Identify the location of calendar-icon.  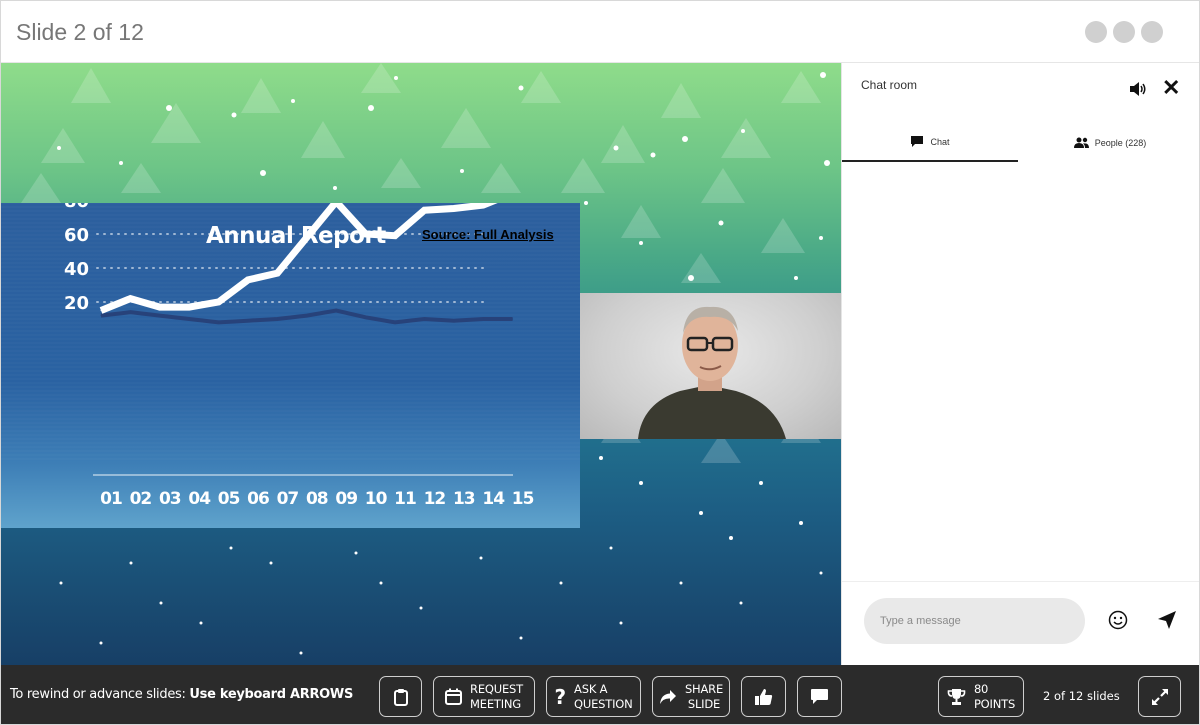
(454, 696).